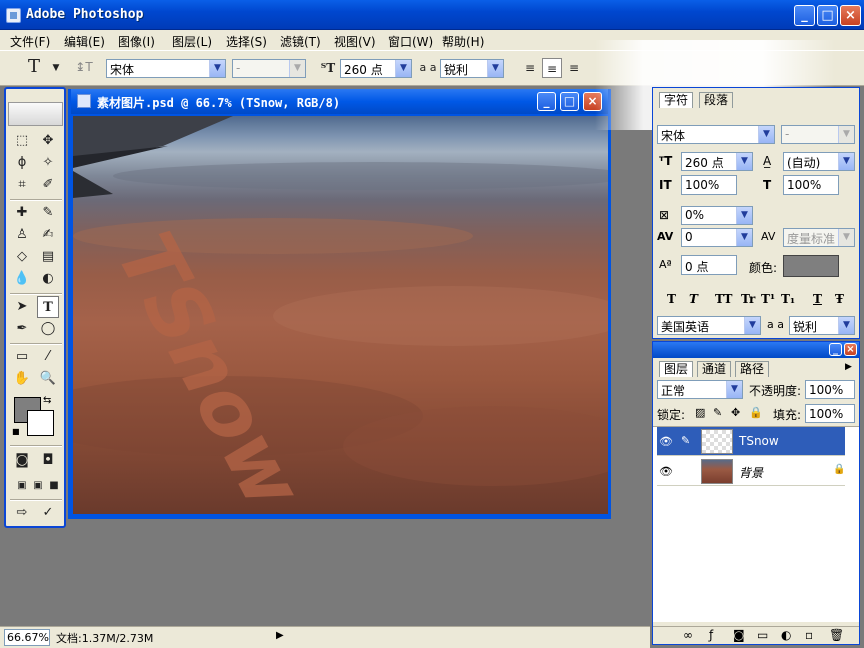 This screenshot has width=864, height=648. Describe the element at coordinates (850, 349) in the screenshot. I see `layers-panel-close-button: ×` at that location.